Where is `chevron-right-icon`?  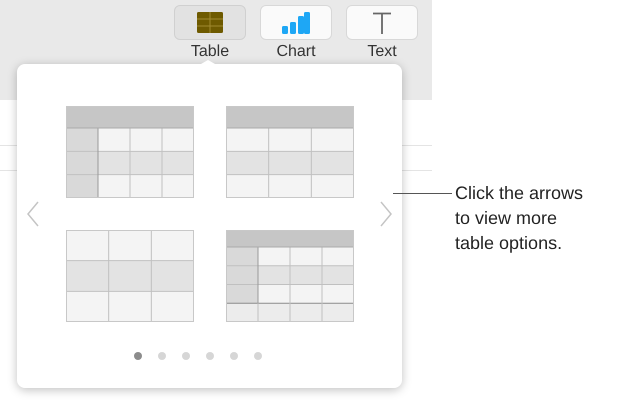
chevron-right-icon is located at coordinates (386, 214).